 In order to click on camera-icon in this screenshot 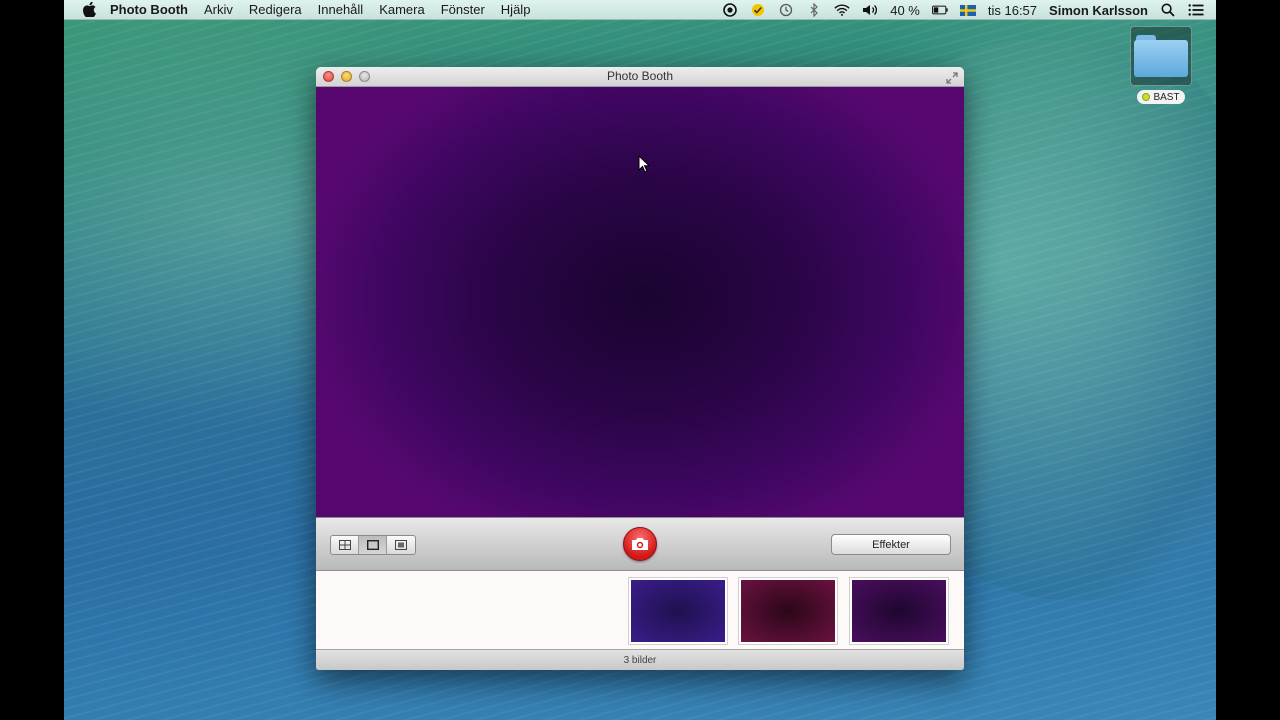, I will do `click(640, 544)`.